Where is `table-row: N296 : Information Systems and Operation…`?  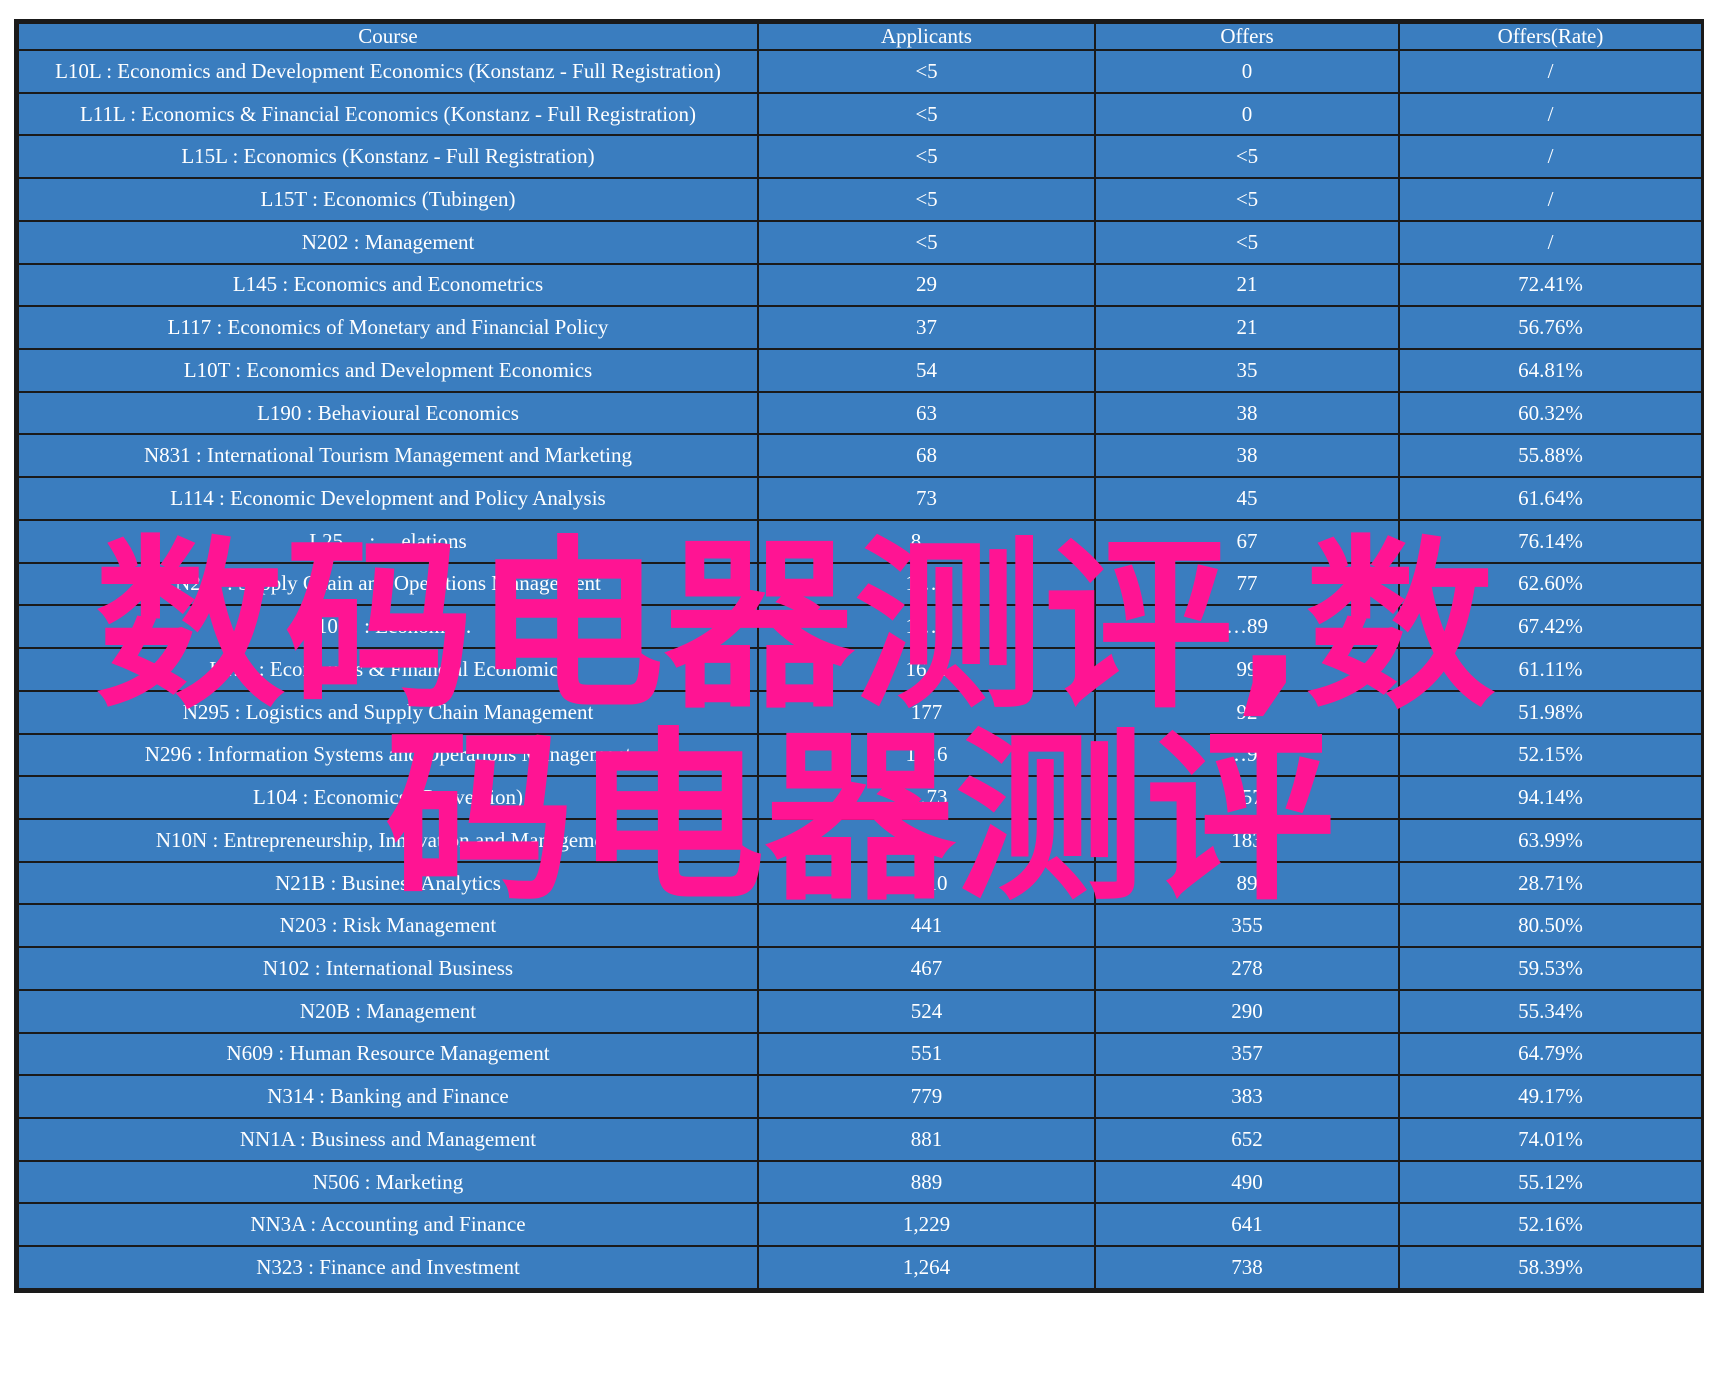 table-row: N296 : Information Systems and Operation… is located at coordinates (860, 755).